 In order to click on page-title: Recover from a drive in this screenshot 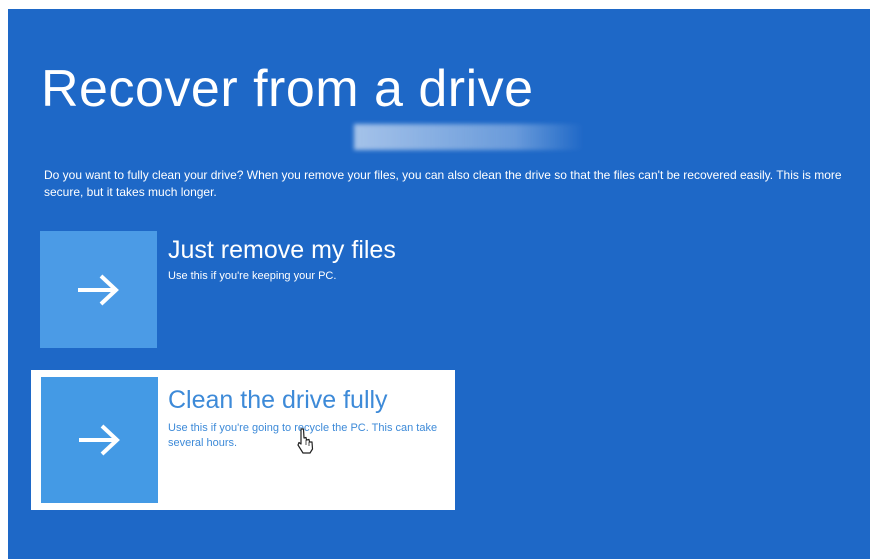, I will do `click(287, 89)`.